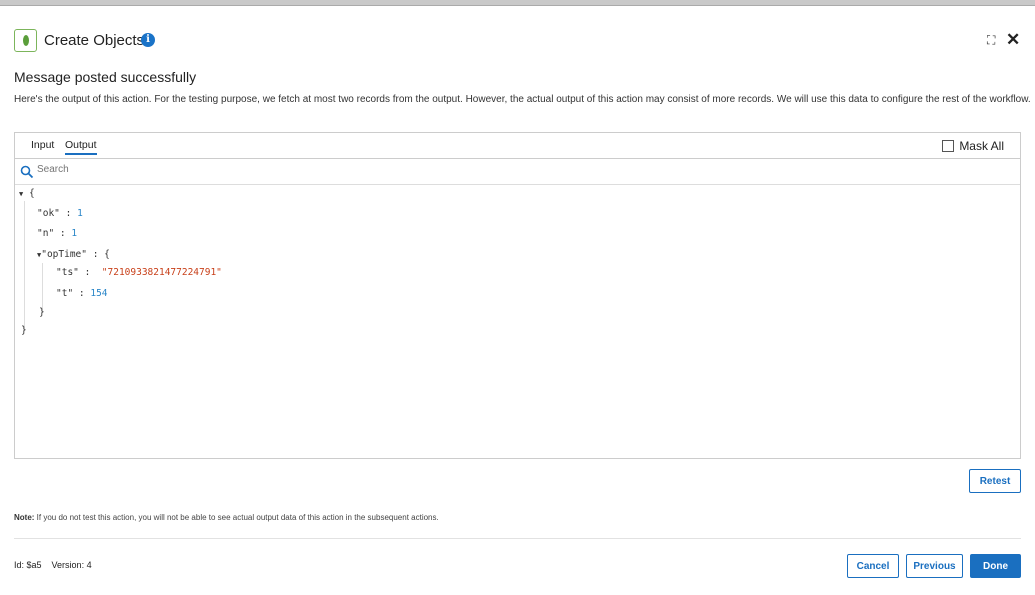  Describe the element at coordinates (21, 194) in the screenshot. I see `collapse-toggle-icon: ▼` at that location.